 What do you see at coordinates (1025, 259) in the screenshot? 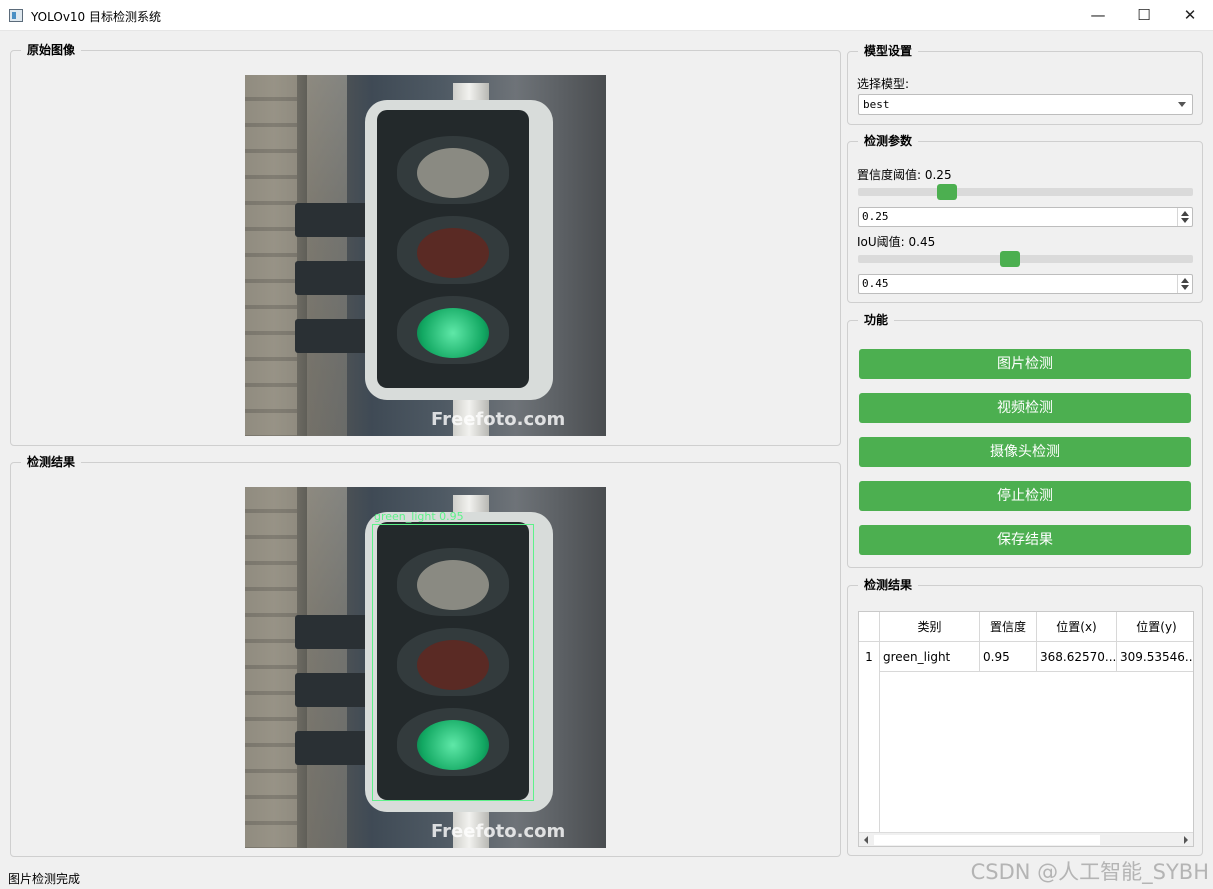
I see `iou-slider` at bounding box center [1025, 259].